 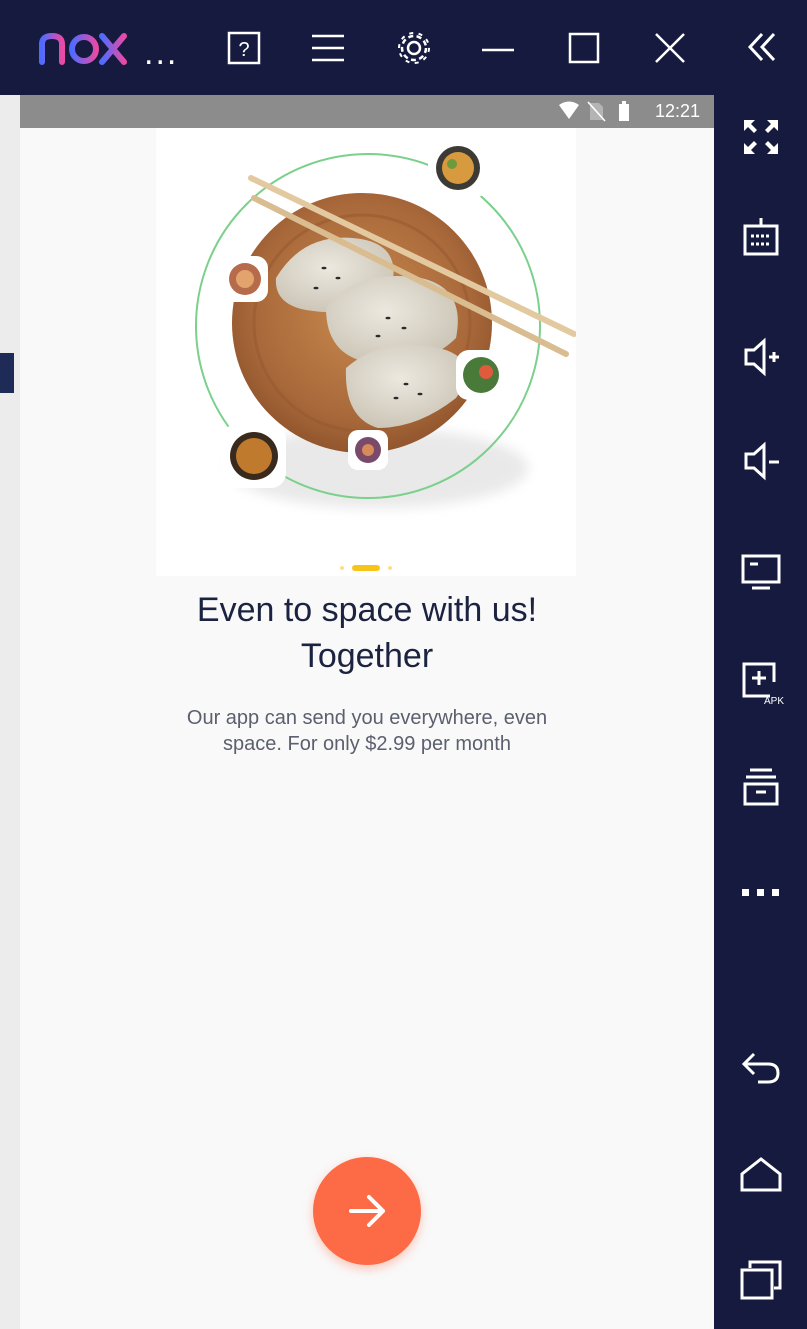 I want to click on svg-text: APK, so click(x=774, y=701).